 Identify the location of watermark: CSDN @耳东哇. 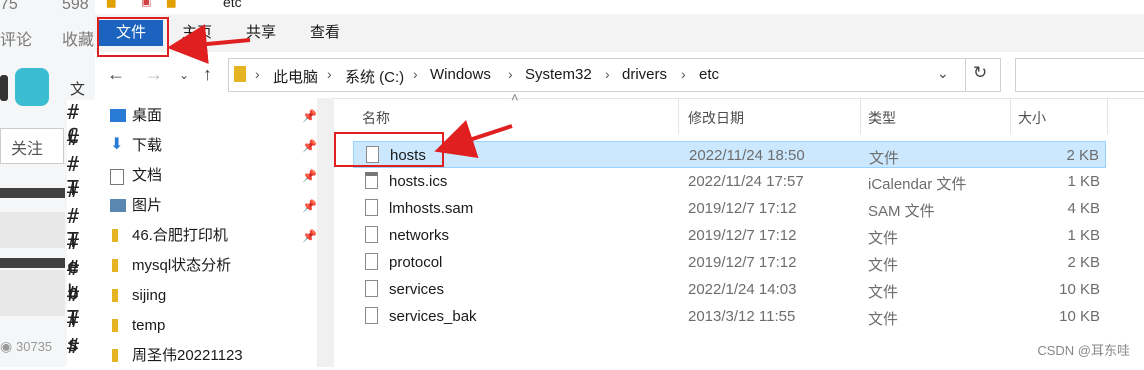
(1083, 350).